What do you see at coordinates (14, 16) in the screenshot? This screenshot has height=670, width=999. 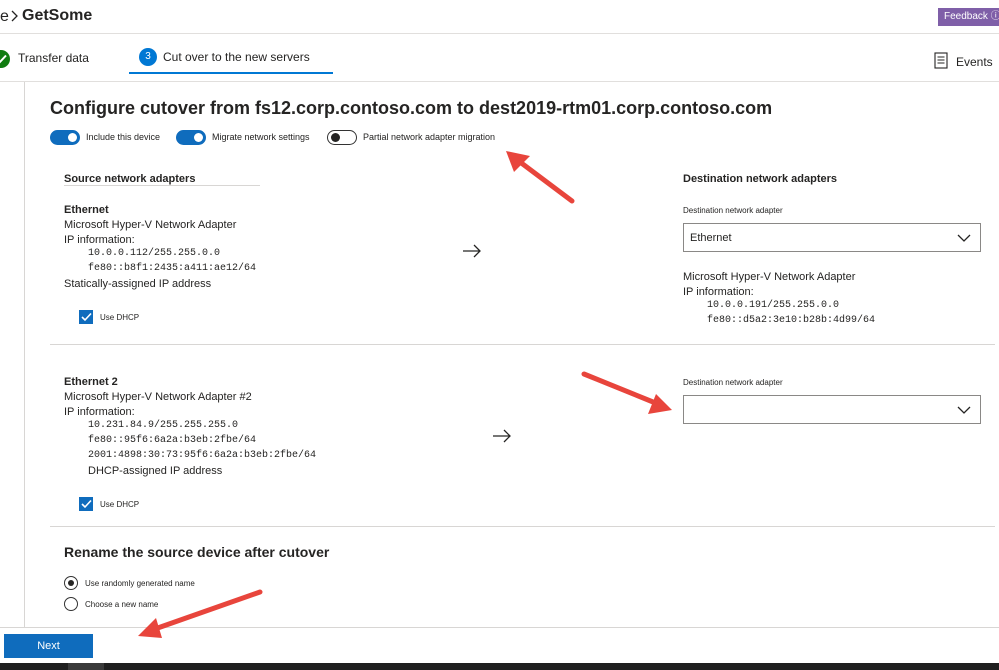 I see `chevron-right-icon` at bounding box center [14, 16].